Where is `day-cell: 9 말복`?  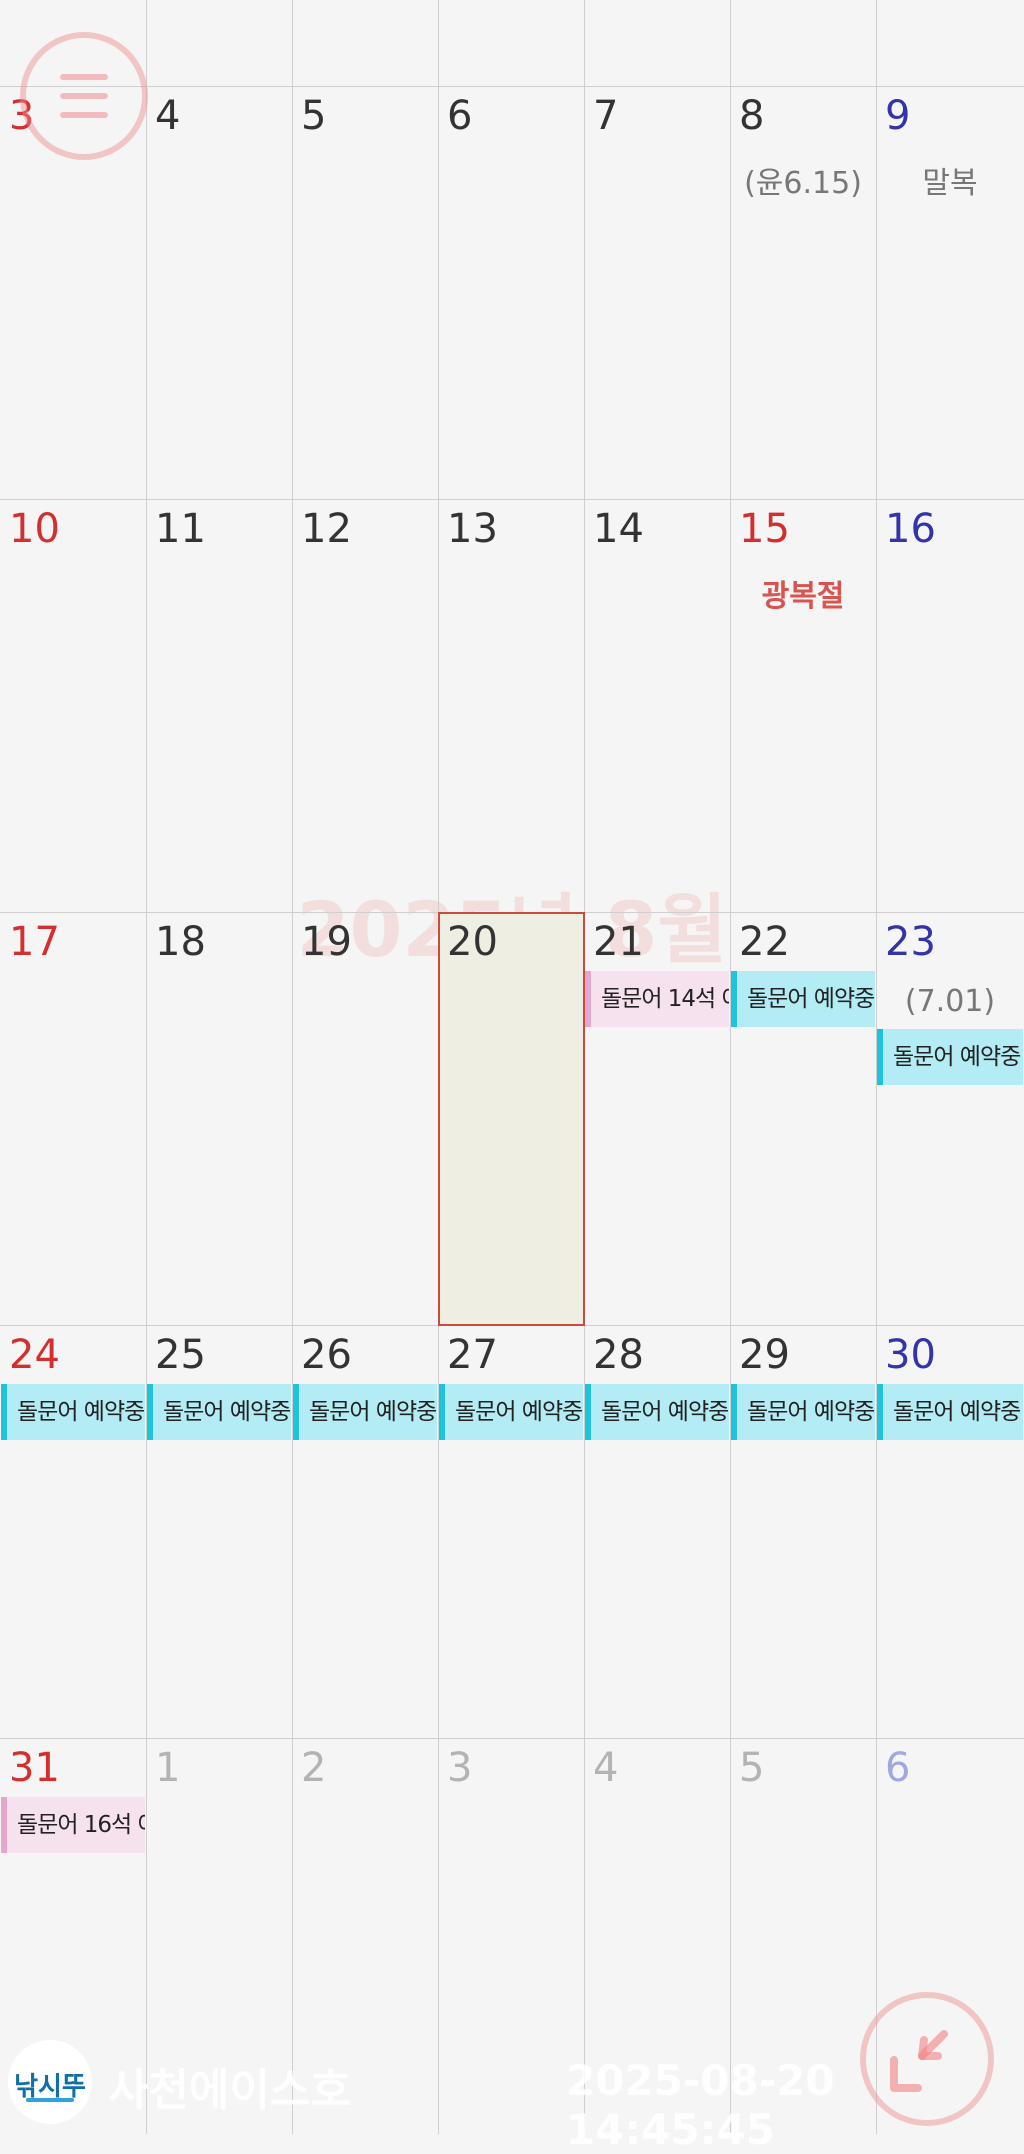 day-cell: 9 말복 is located at coordinates (950, 292).